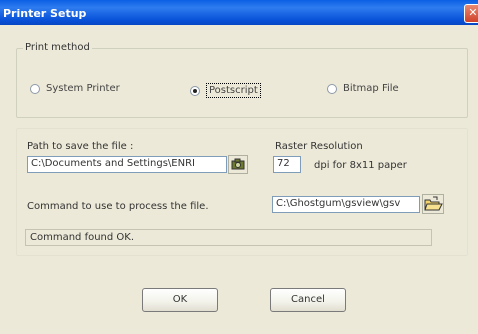 The width and height of the screenshot is (478, 334). Describe the element at coordinates (195, 90) in the screenshot. I see `radio-circle-checked` at that location.